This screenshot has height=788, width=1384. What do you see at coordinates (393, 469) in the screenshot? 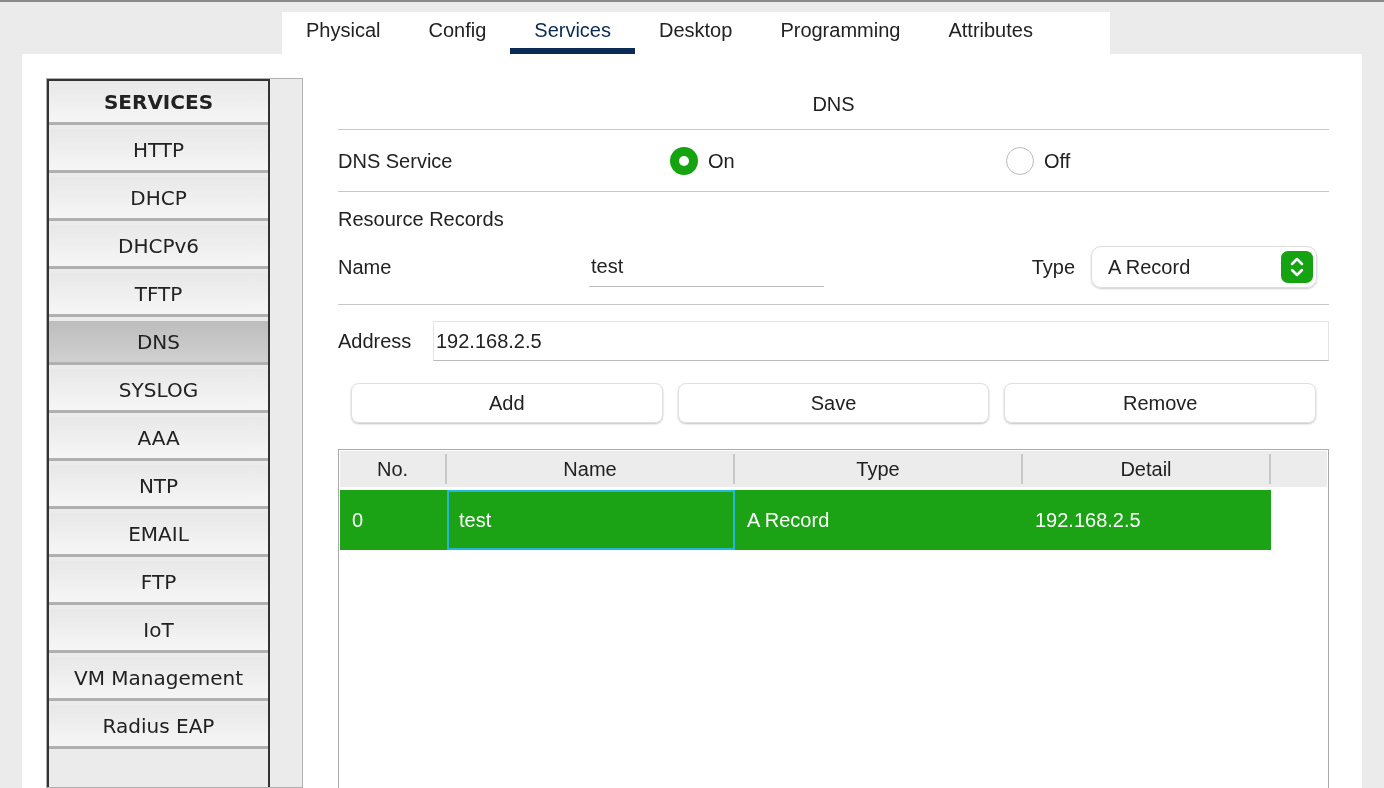
I see `column-header: No.` at bounding box center [393, 469].